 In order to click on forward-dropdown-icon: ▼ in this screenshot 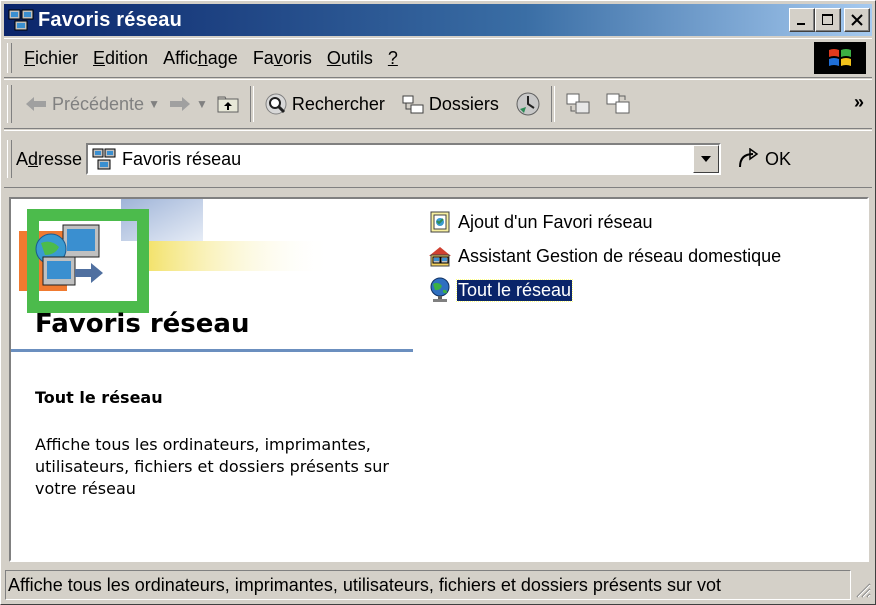, I will do `click(202, 104)`.